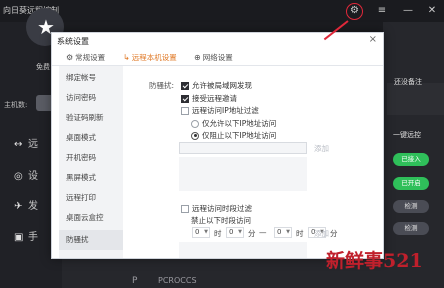 The image size is (444, 288). What do you see at coordinates (407, 135) in the screenshot?
I see `one-key-control-label: 一键远控` at bounding box center [407, 135].